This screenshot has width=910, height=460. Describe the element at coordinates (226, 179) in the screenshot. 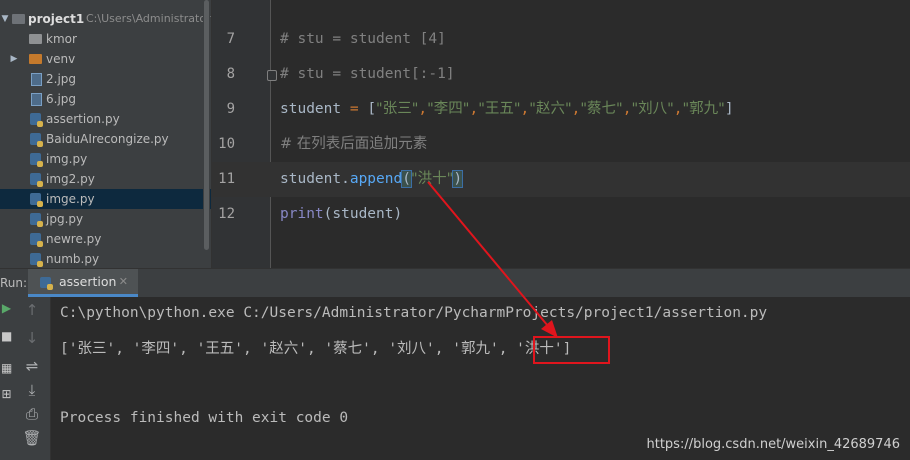

I see `line-number: 11` at that location.